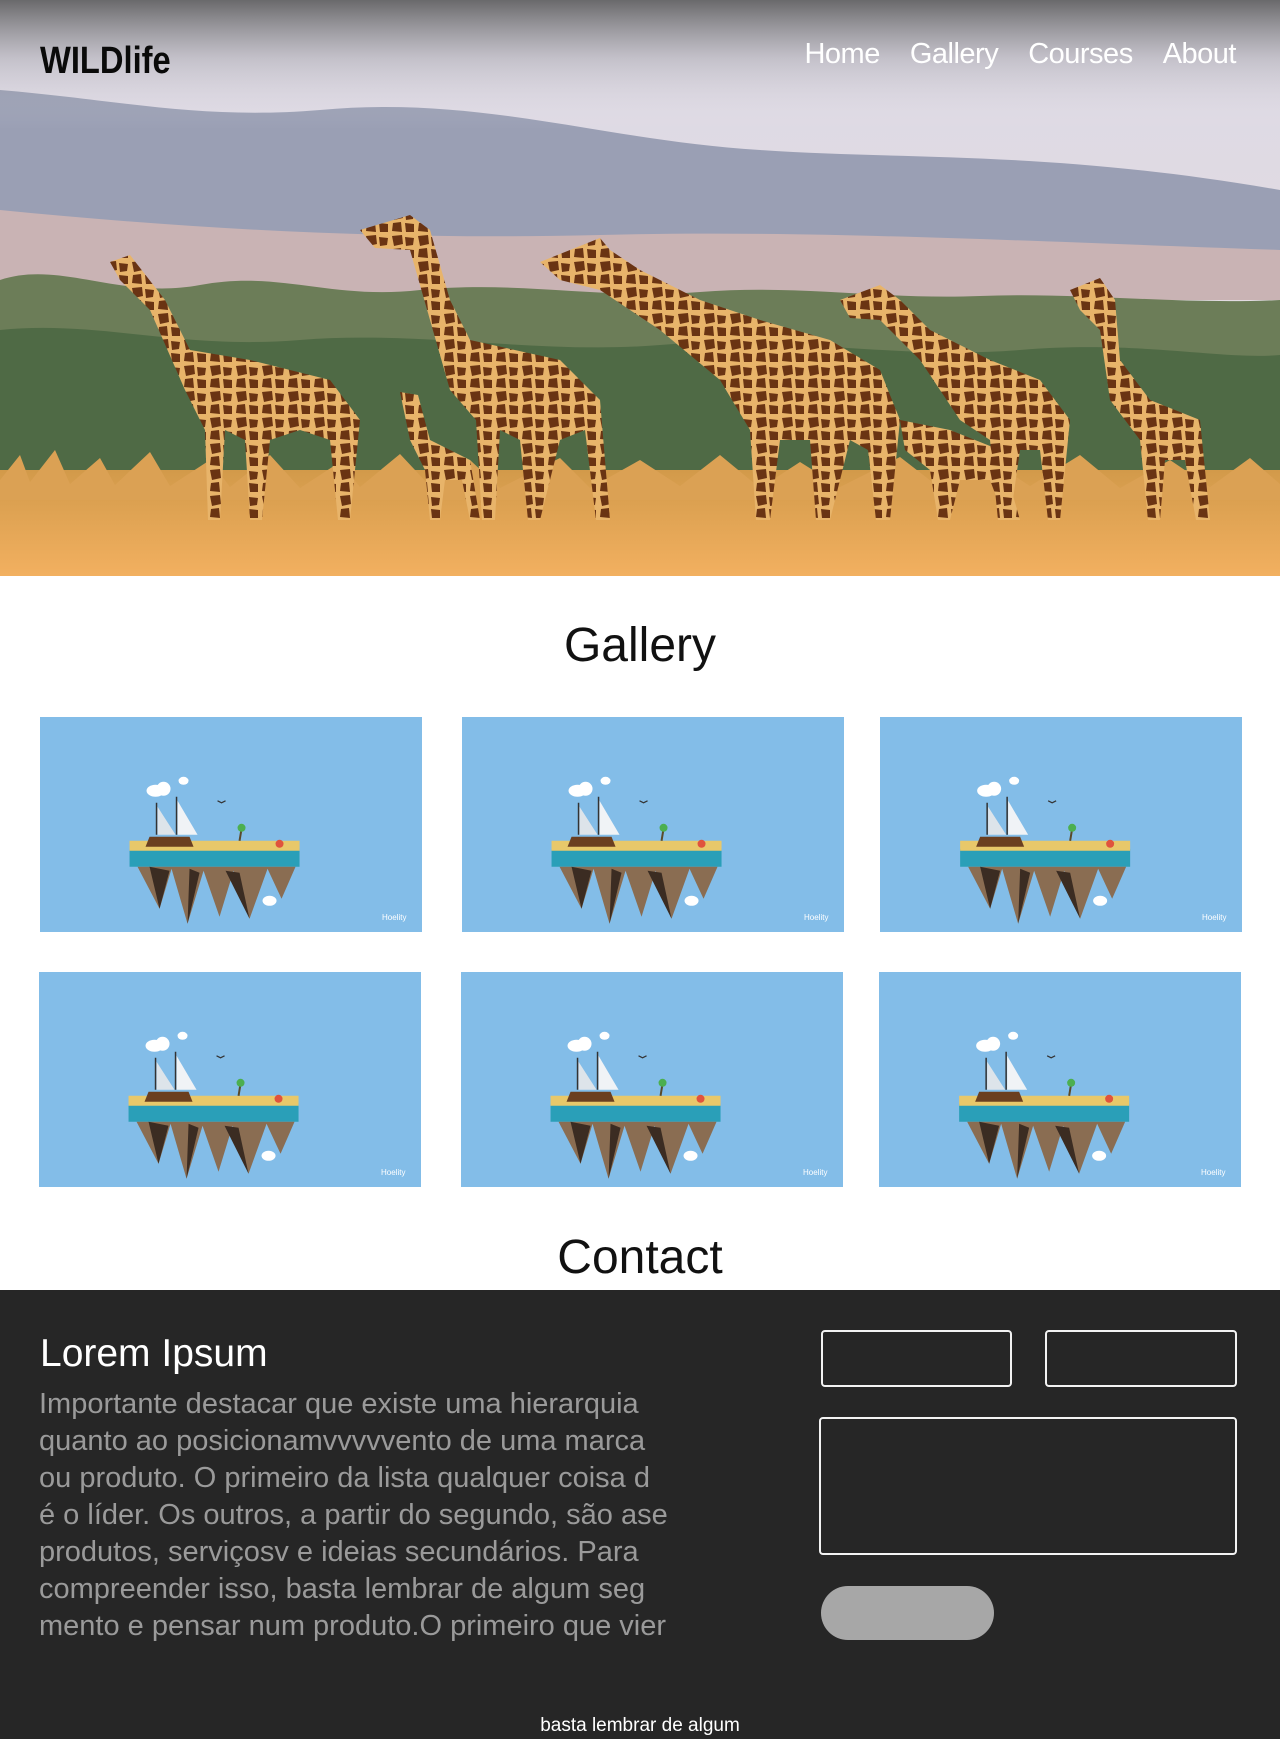  Describe the element at coordinates (954, 54) in the screenshot. I see `nav-link-gallery: Gallery` at that location.